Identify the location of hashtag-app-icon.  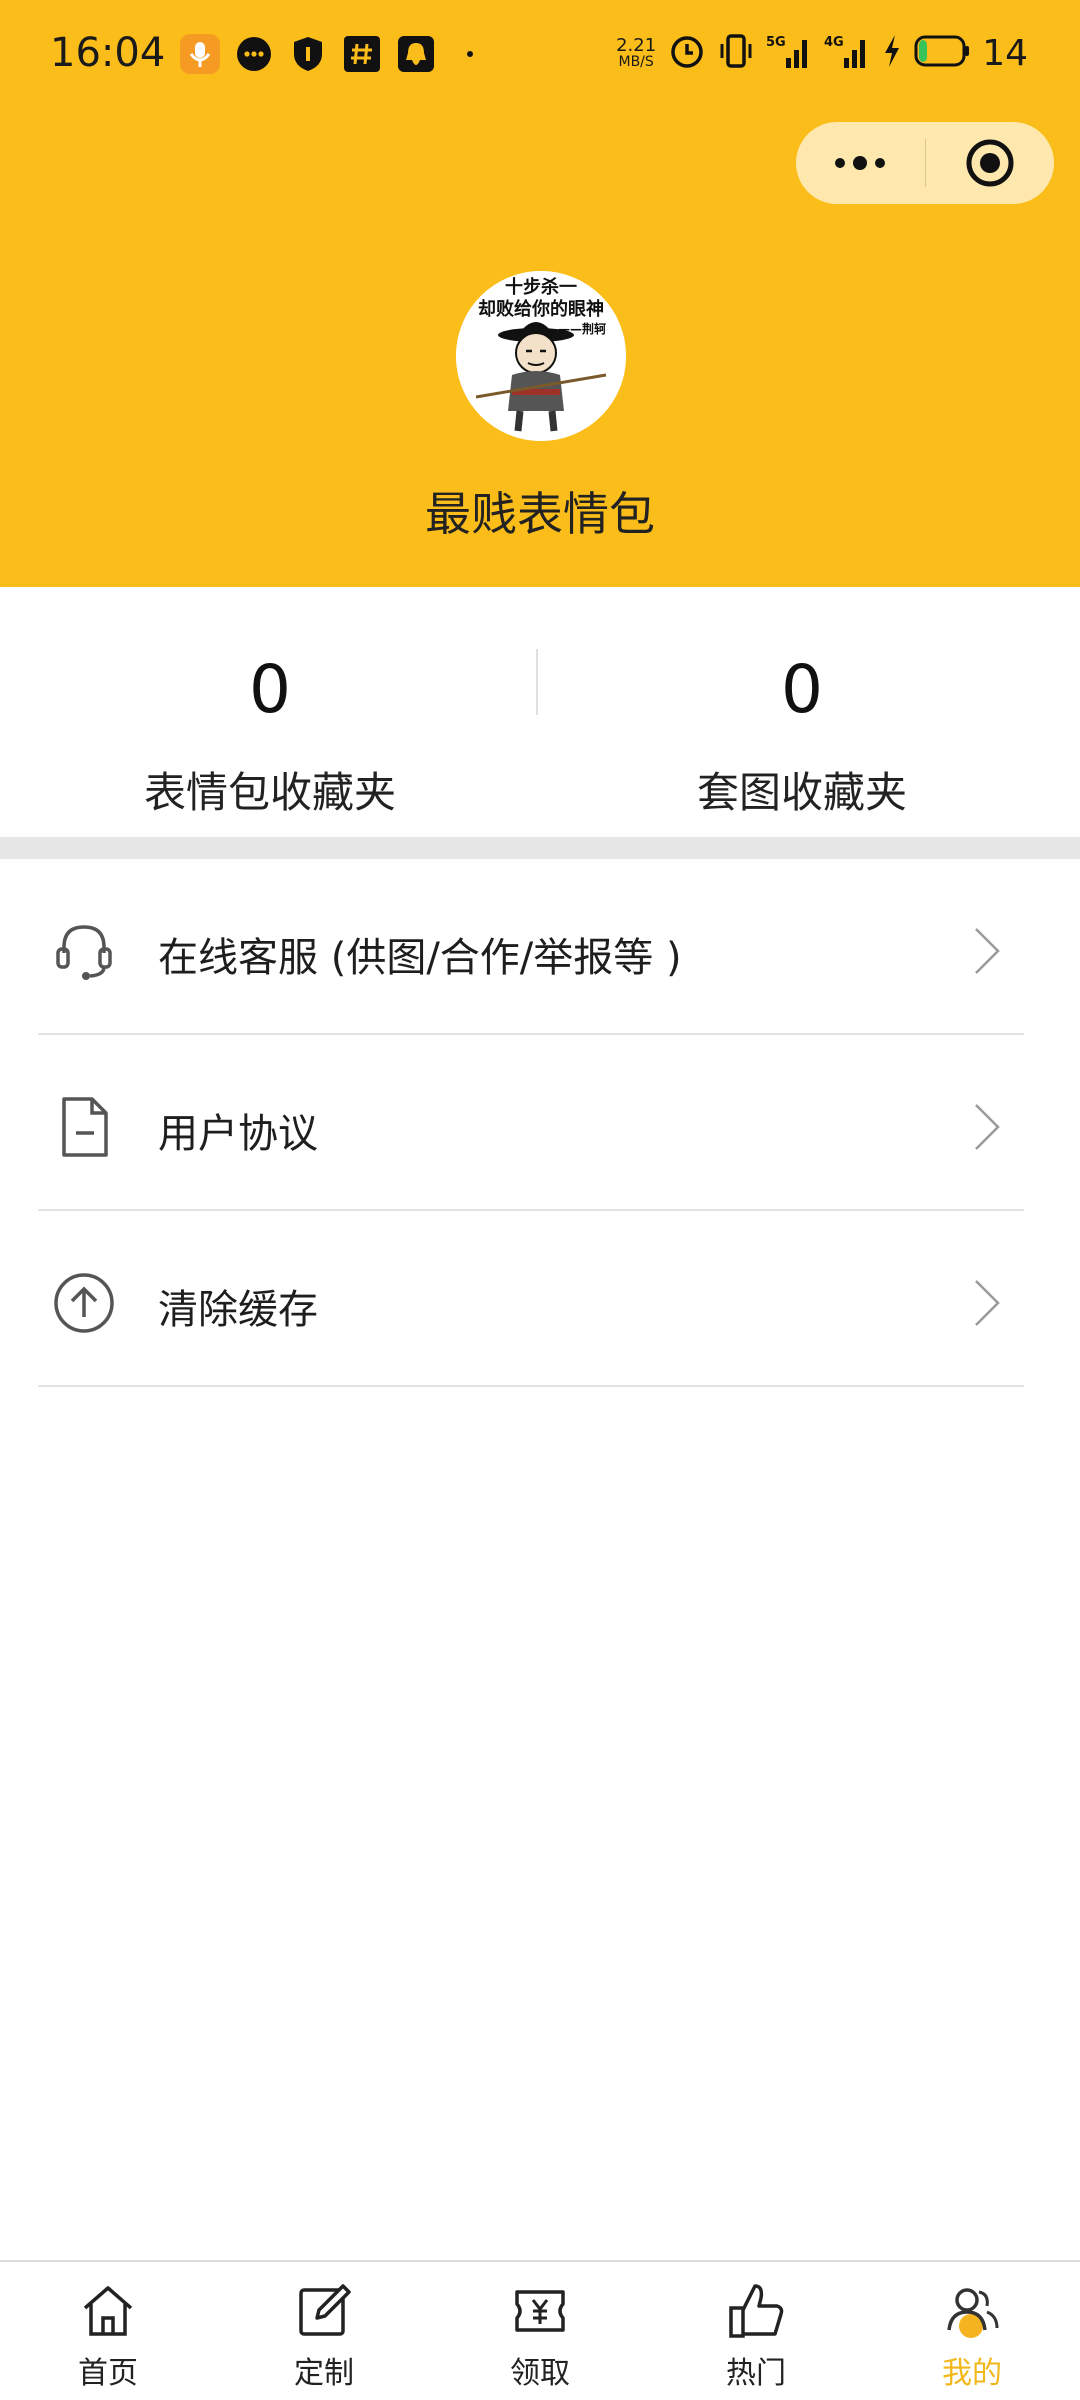
(362, 54).